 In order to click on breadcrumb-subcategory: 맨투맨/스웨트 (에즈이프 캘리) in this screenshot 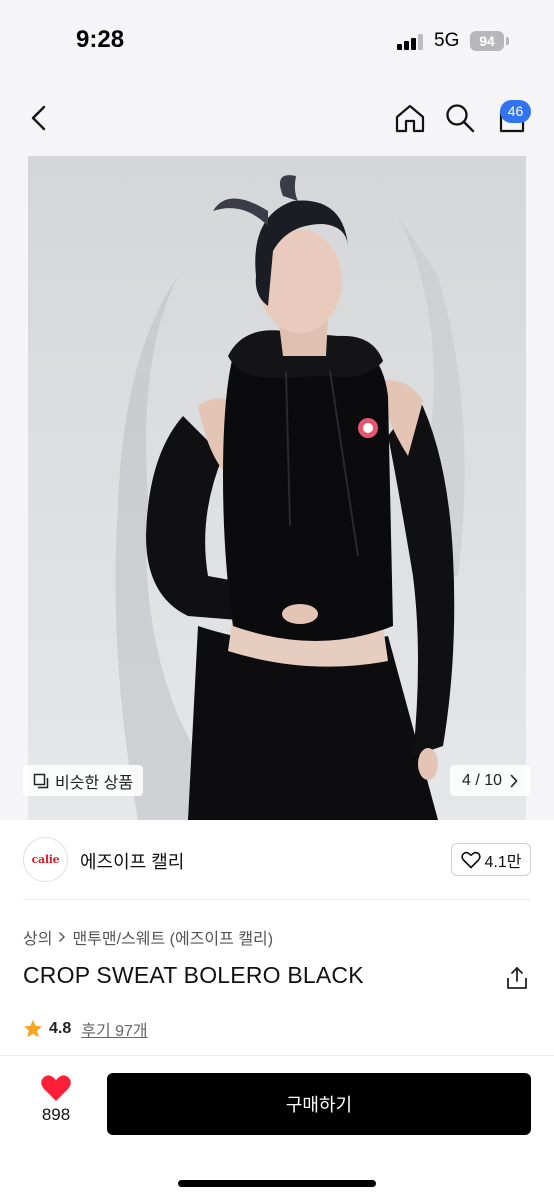, I will do `click(172, 937)`.